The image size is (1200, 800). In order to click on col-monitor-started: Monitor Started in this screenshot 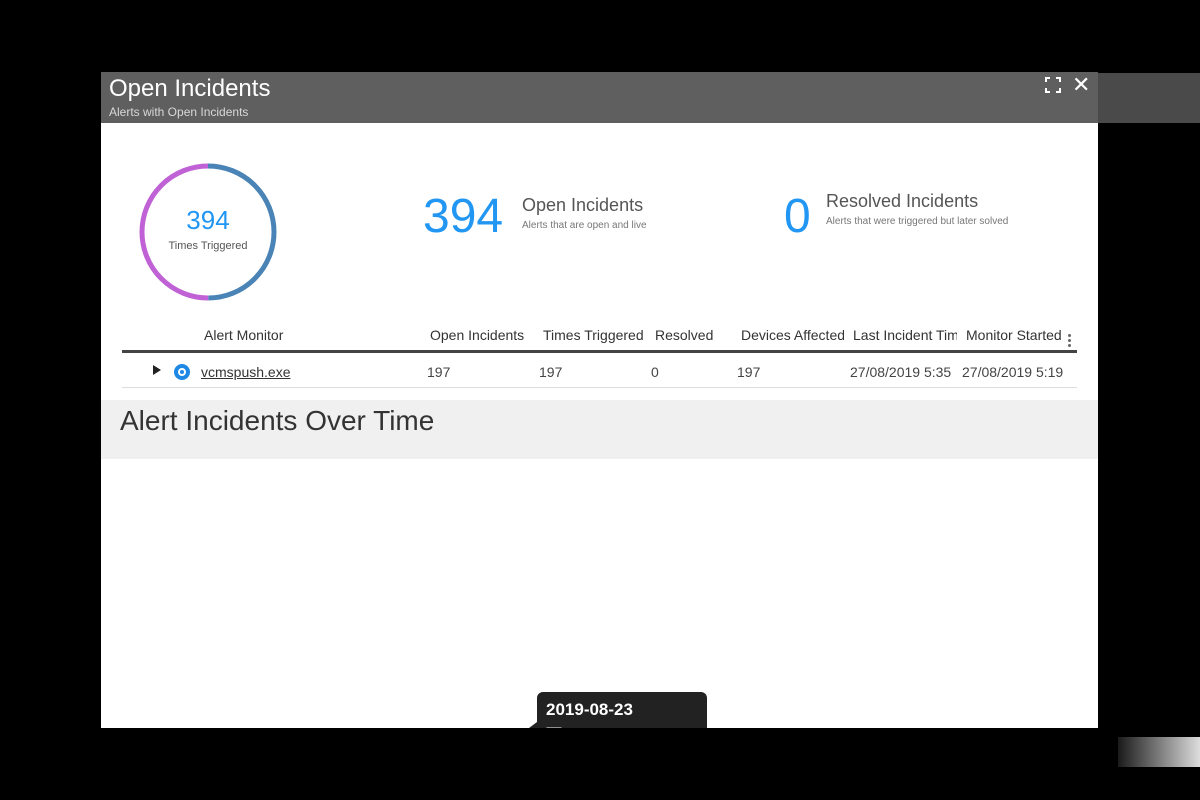, I will do `click(1014, 335)`.